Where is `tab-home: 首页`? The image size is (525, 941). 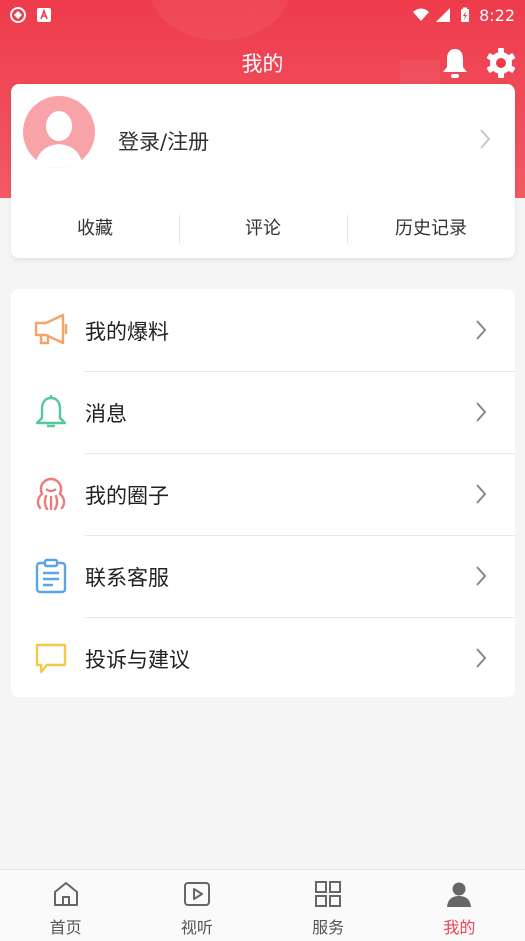 tab-home: 首页 is located at coordinates (65, 905).